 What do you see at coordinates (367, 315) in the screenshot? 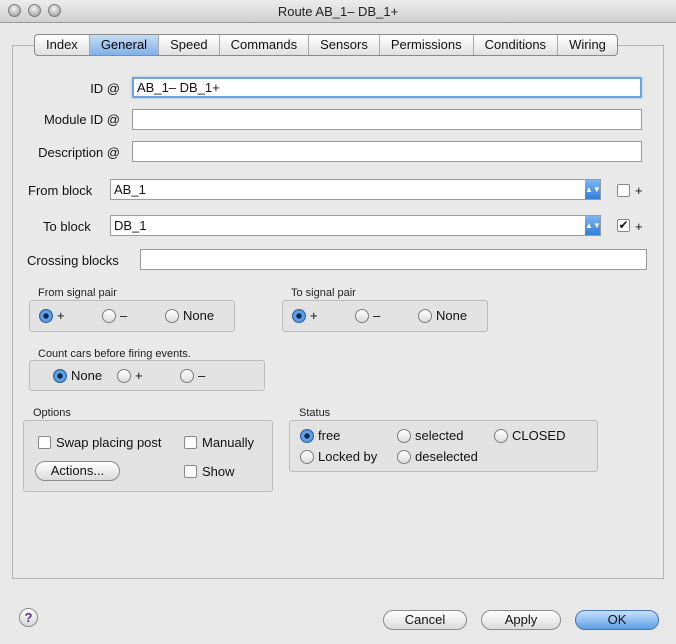
I see `to-signal-minus-radio: –` at bounding box center [367, 315].